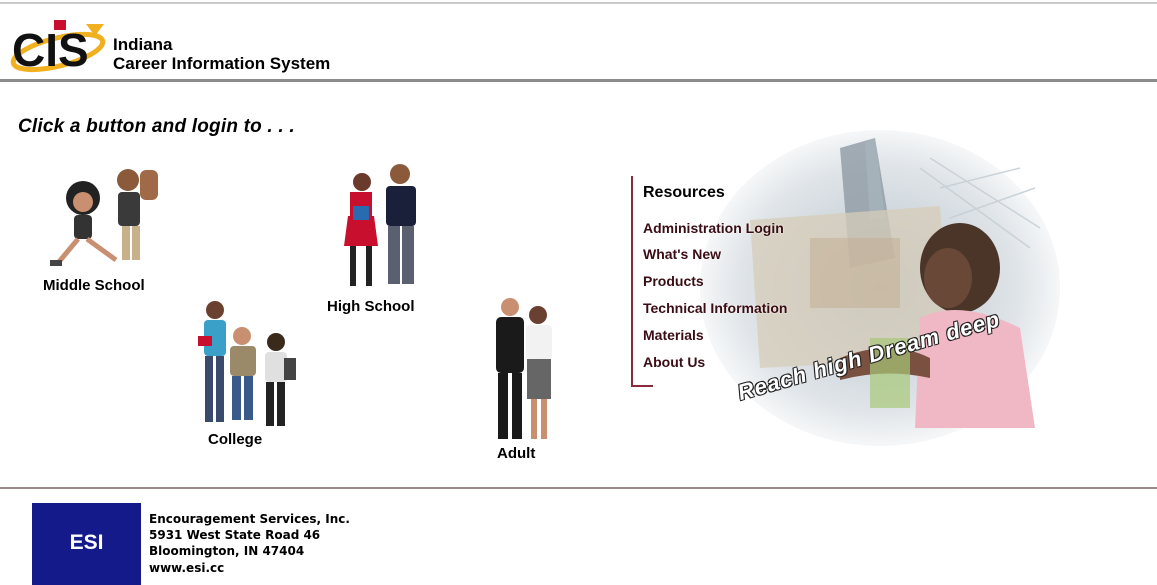 This screenshot has height=585, width=1157. What do you see at coordinates (578, 43) in the screenshot?
I see `site-header: CIS Indiana Career Information System` at bounding box center [578, 43].